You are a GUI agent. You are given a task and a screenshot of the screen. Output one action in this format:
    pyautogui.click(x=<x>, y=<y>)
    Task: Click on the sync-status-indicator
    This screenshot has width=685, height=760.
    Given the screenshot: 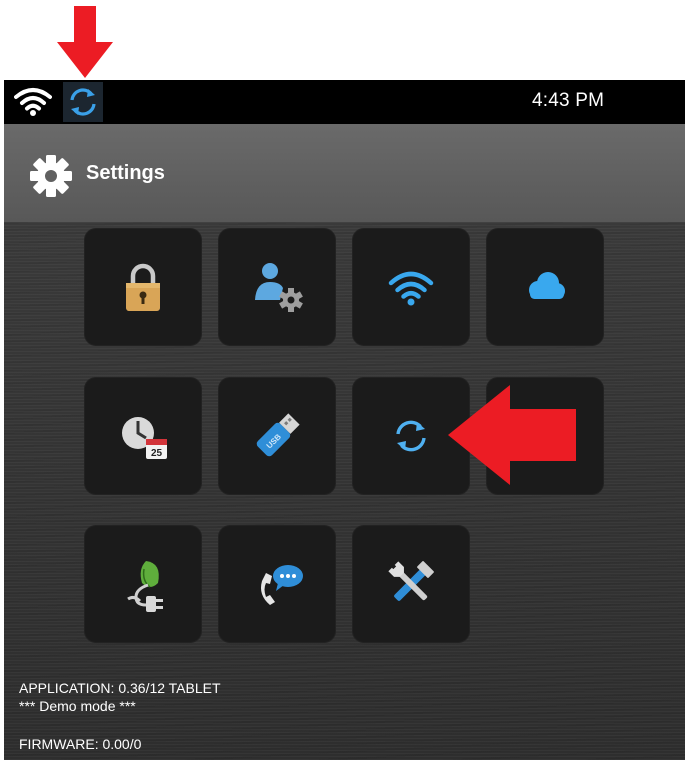 What is the action you would take?
    pyautogui.click(x=83, y=102)
    